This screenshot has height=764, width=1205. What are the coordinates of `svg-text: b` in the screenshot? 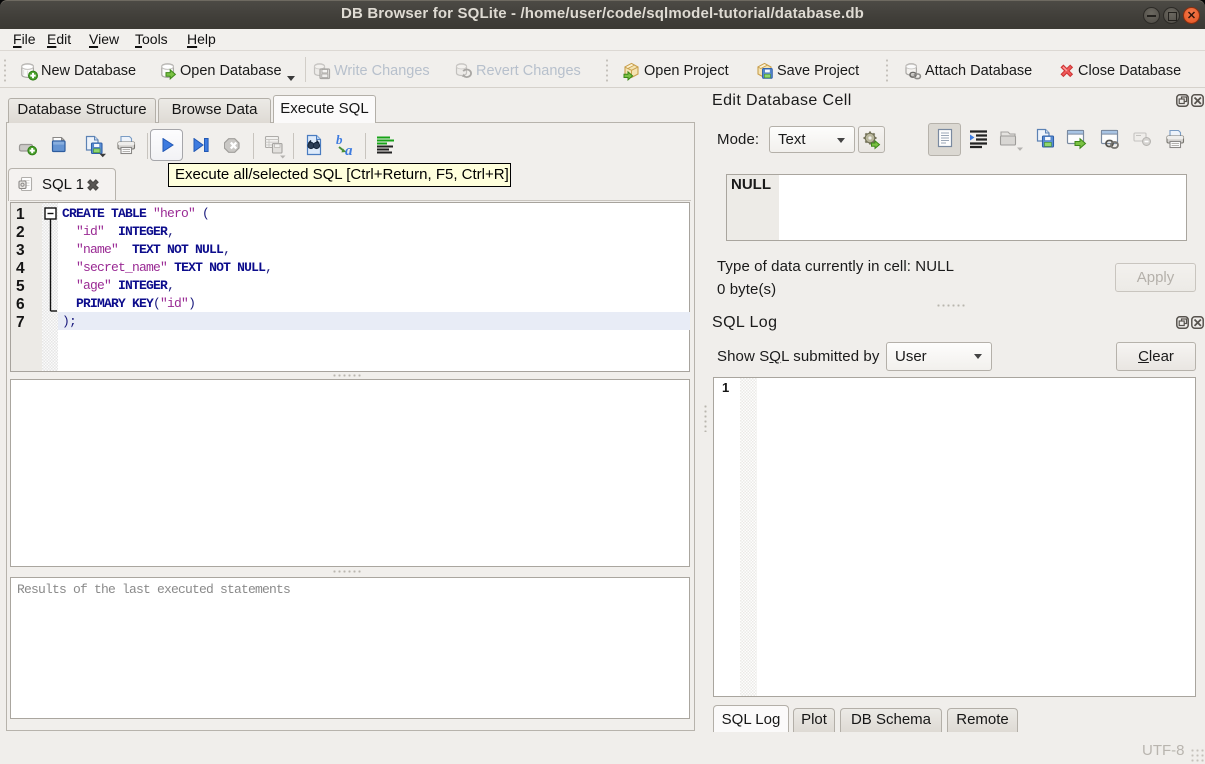 It's located at (339, 140).